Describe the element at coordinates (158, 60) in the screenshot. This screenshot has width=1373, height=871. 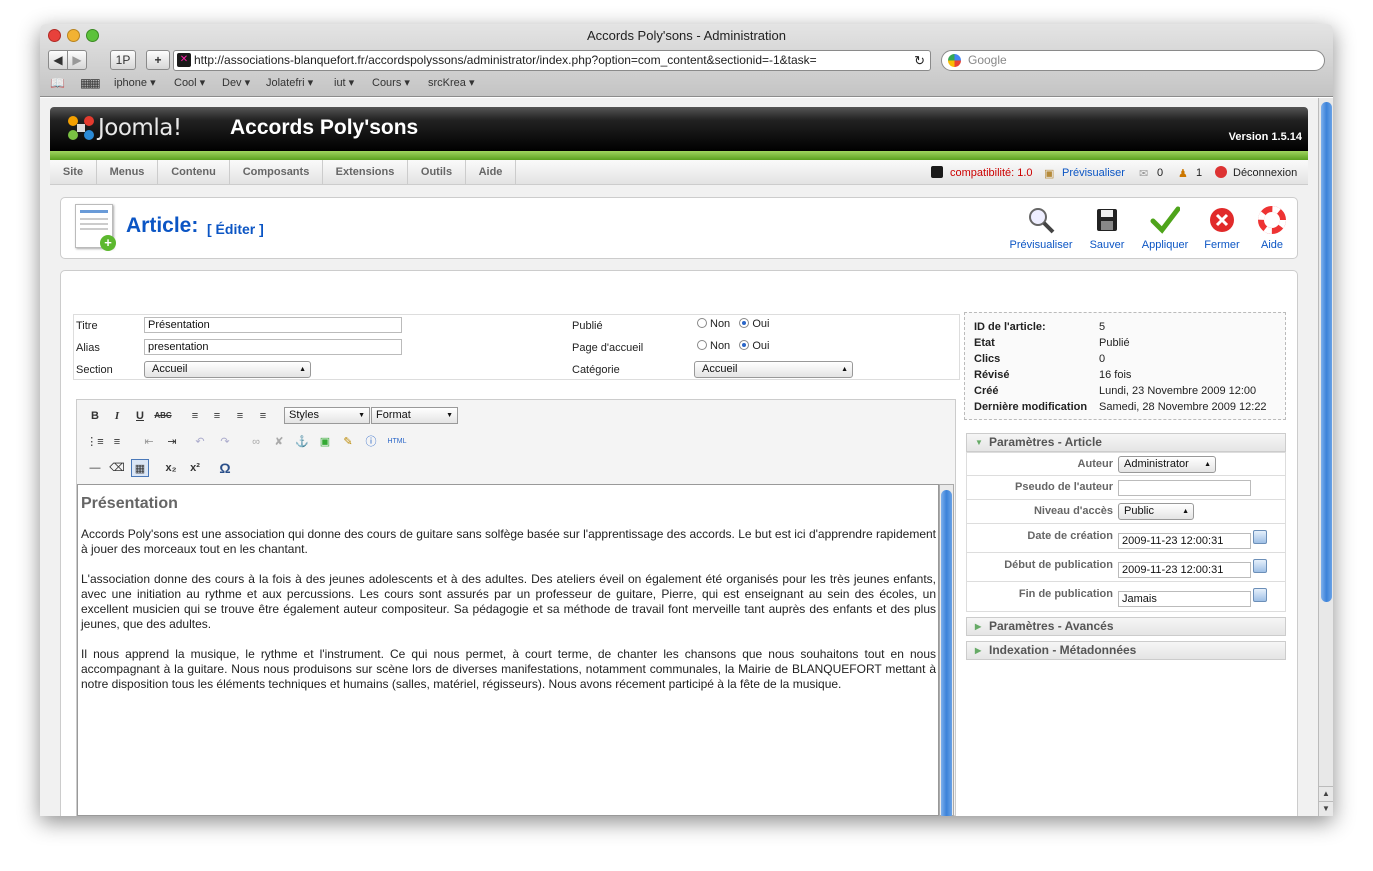
I see `add-bookmark-button: +` at that location.